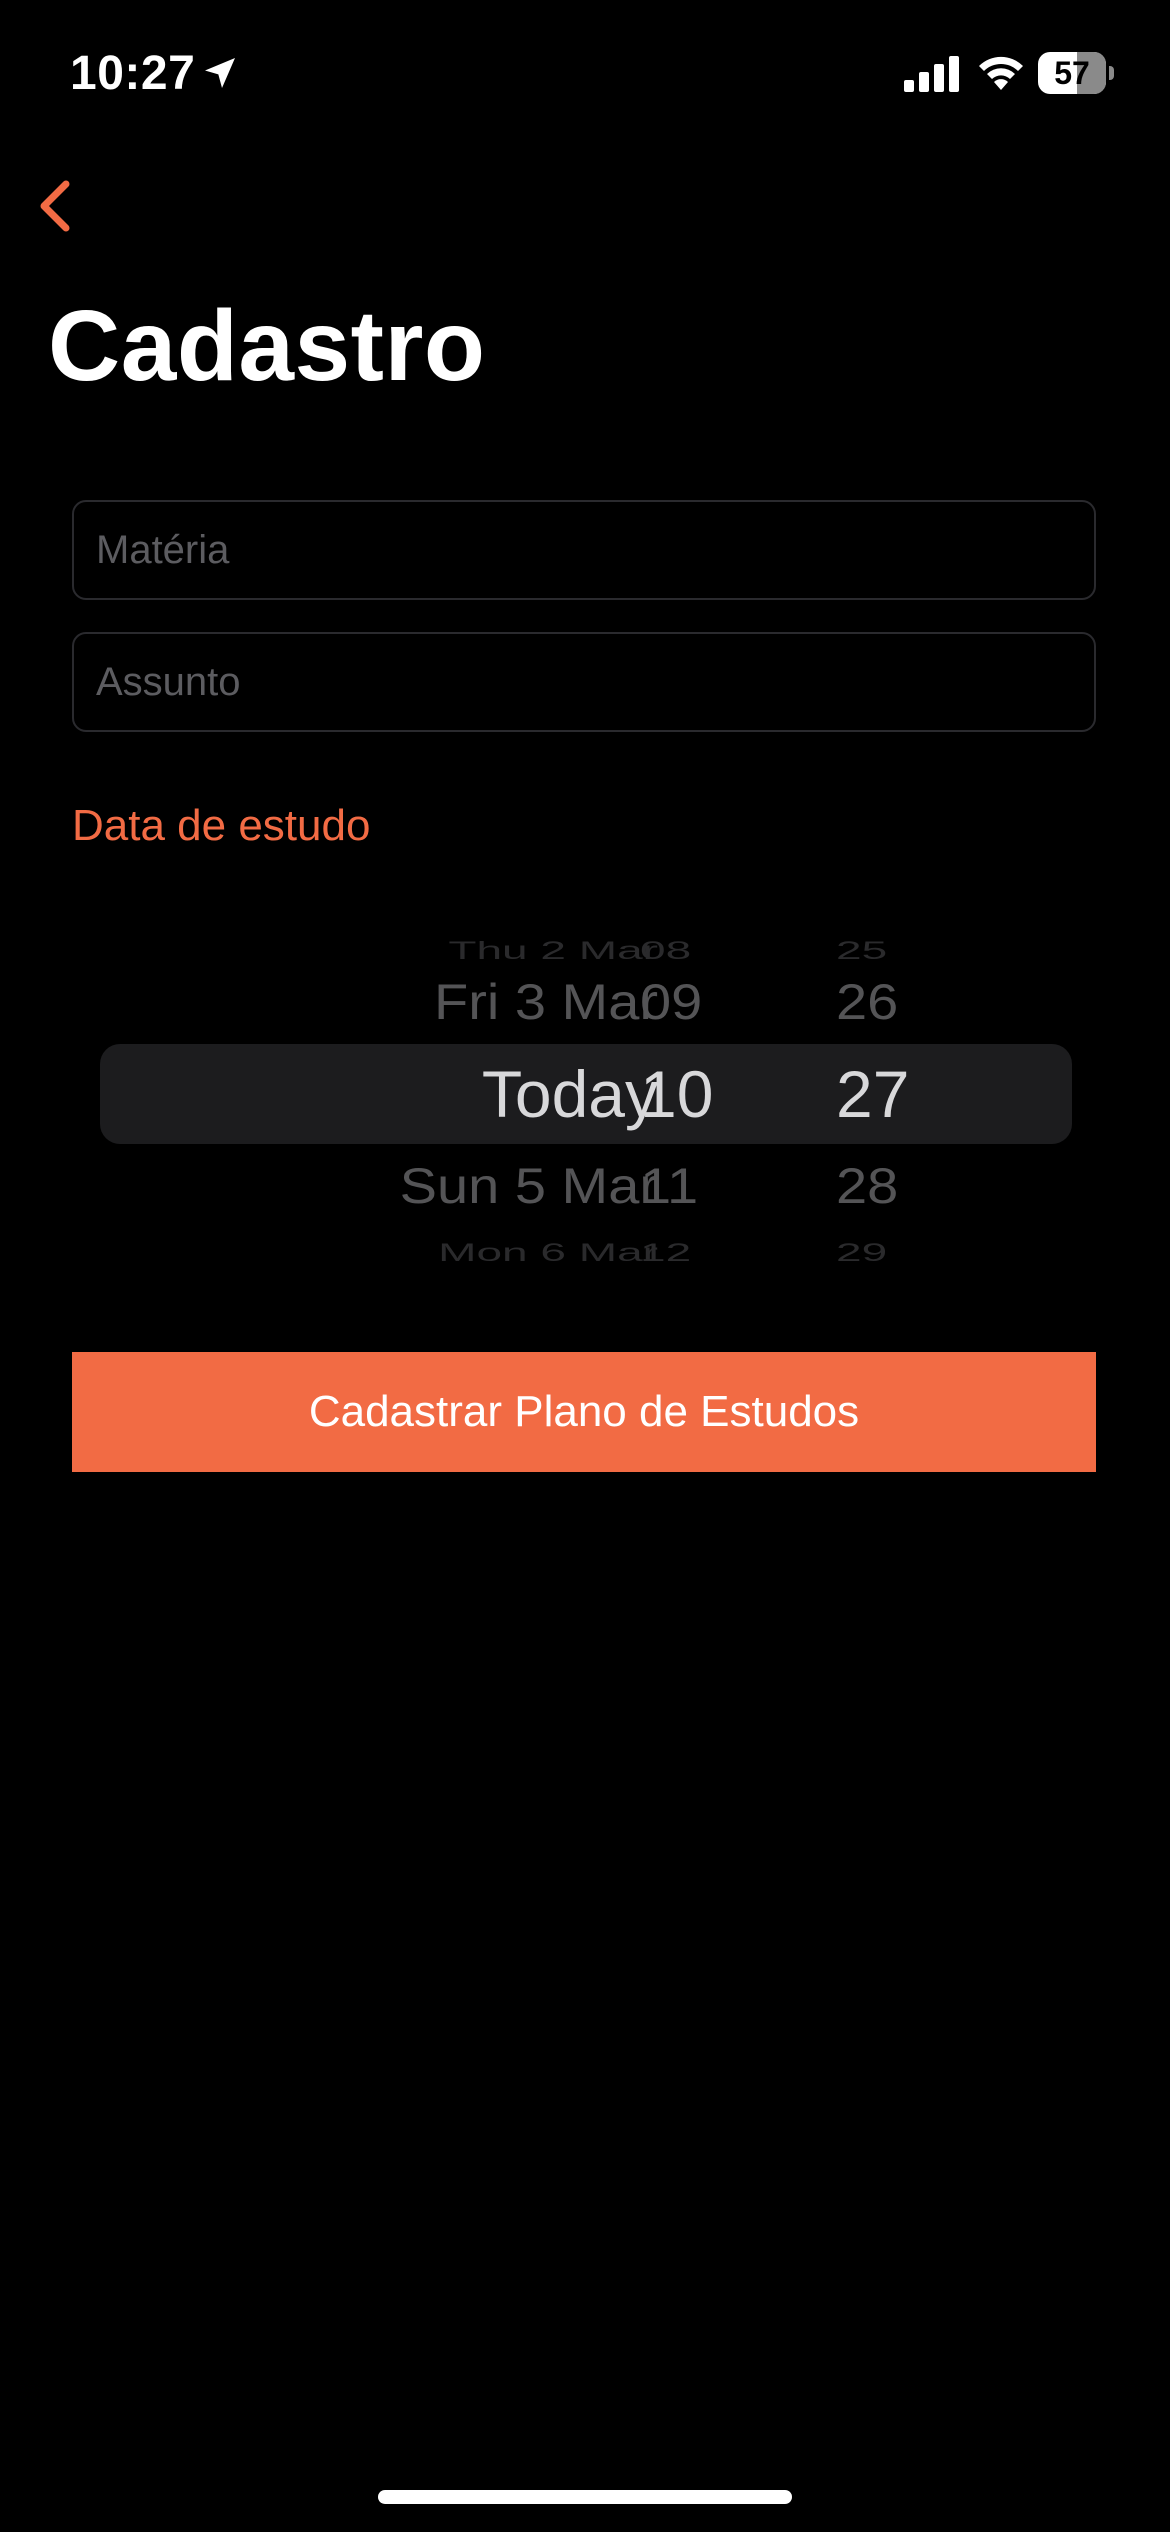 This screenshot has width=1170, height=2532. I want to click on assunto-input, so click(584, 682).